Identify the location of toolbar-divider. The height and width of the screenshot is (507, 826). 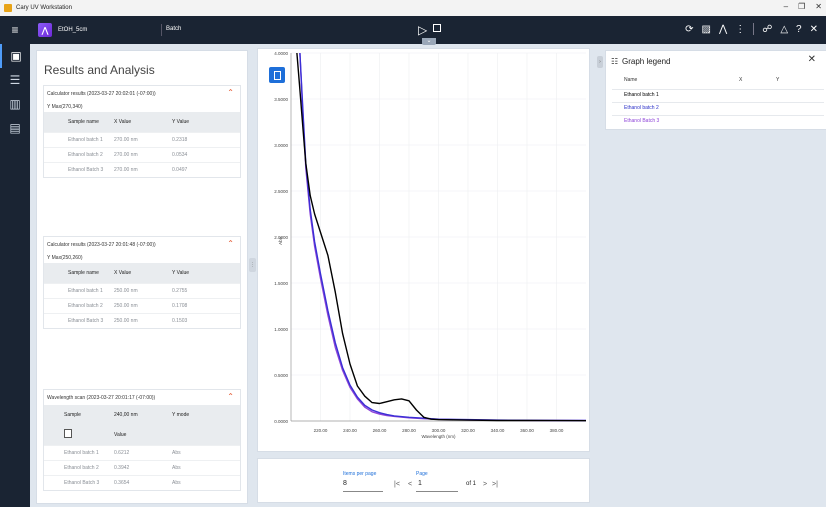
(754, 29).